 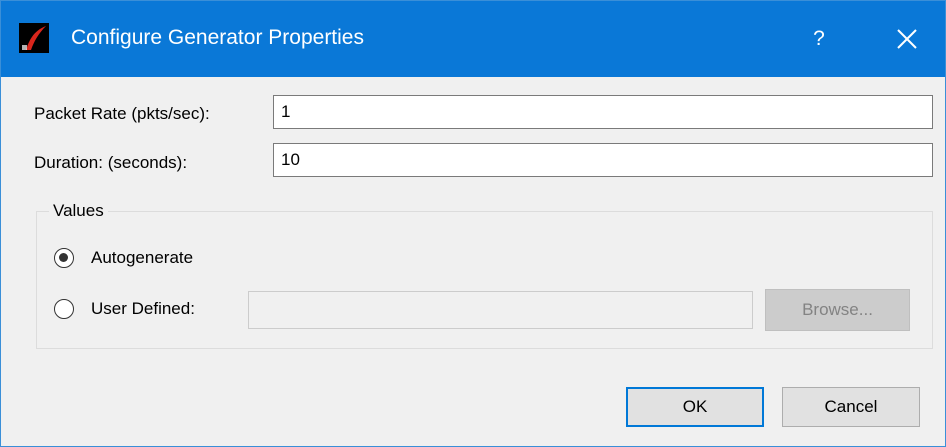 What do you see at coordinates (851, 407) in the screenshot?
I see `cancel-button: Cancel` at bounding box center [851, 407].